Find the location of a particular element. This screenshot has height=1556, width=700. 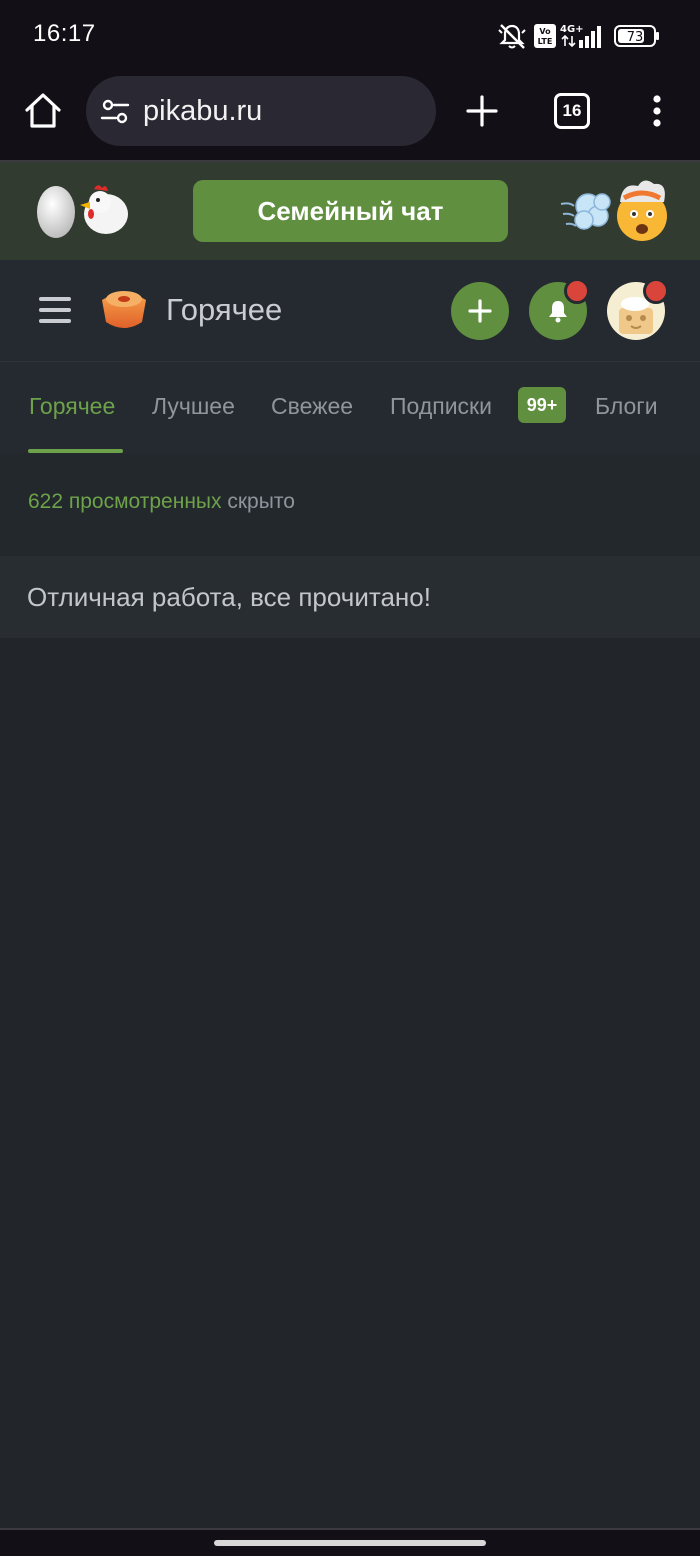

status-time: 16:17 is located at coordinates (64, 33).